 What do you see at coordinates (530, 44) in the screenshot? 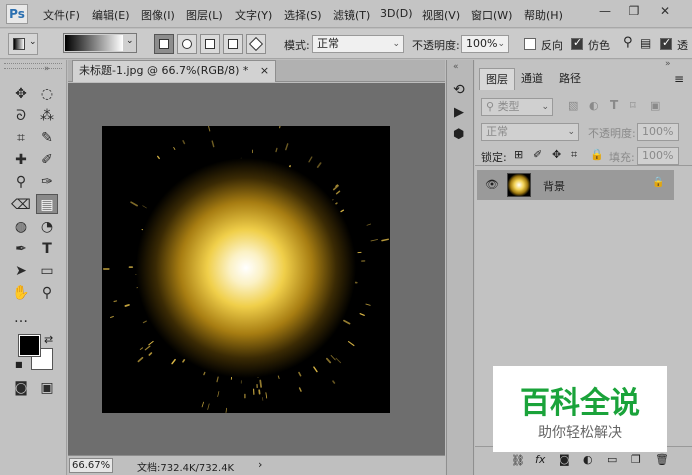
I see `reverse-checkbox` at bounding box center [530, 44].